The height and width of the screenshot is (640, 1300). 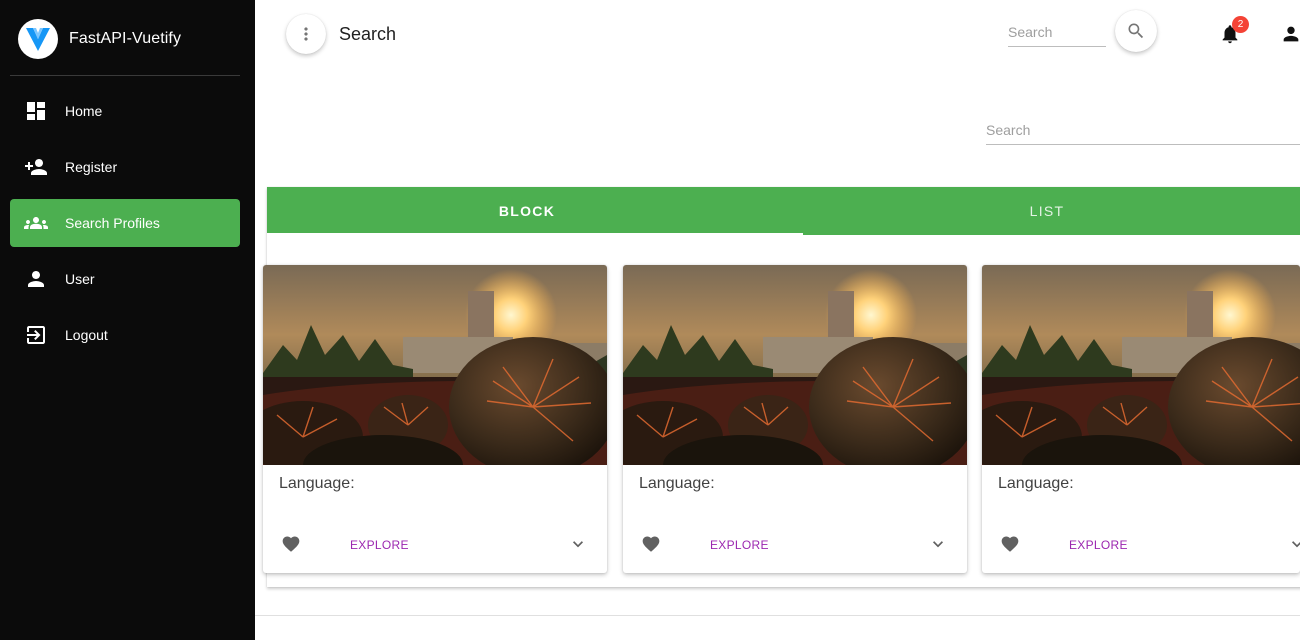 I want to click on toolbar-search-input, so click(x=1057, y=32).